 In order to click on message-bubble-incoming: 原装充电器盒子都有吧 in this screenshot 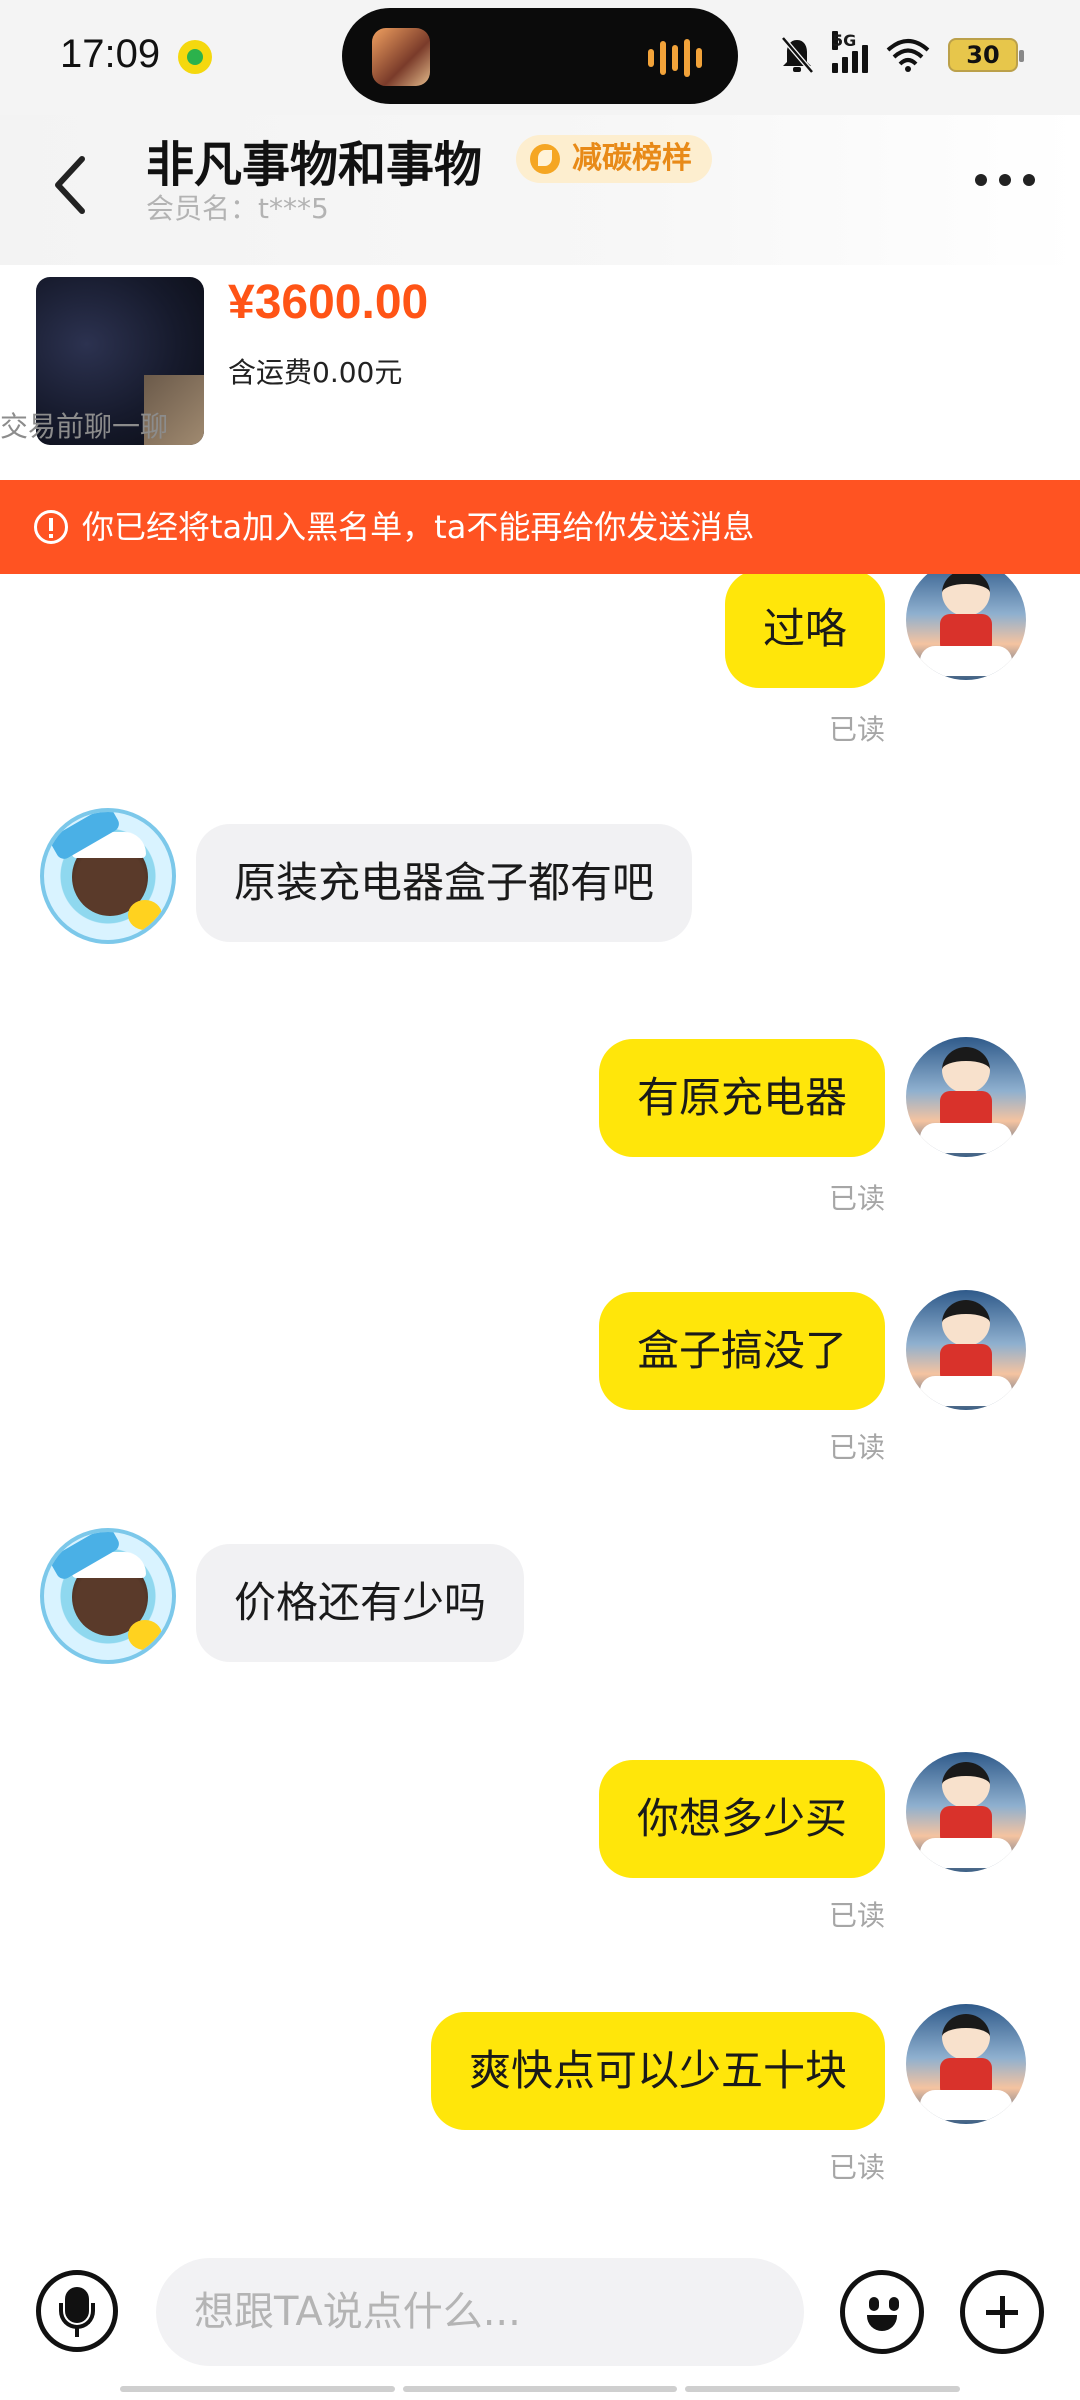, I will do `click(444, 883)`.